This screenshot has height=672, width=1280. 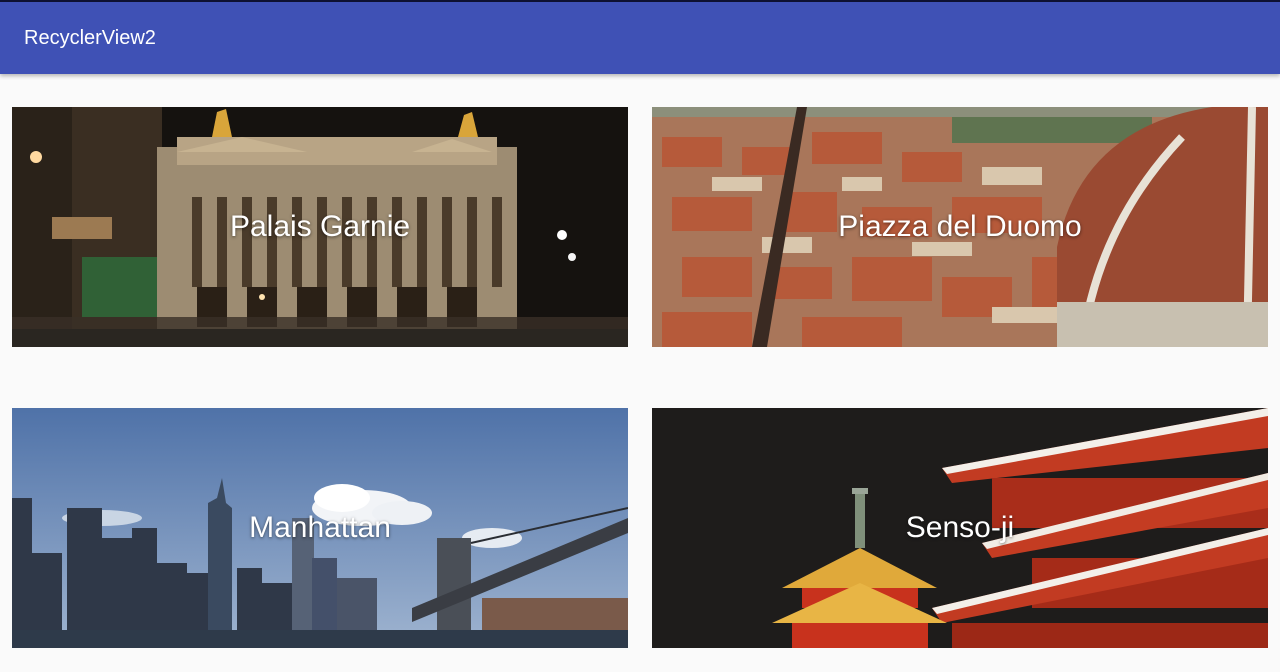 I want to click on app-title: RecyclerView2, so click(x=90, y=38).